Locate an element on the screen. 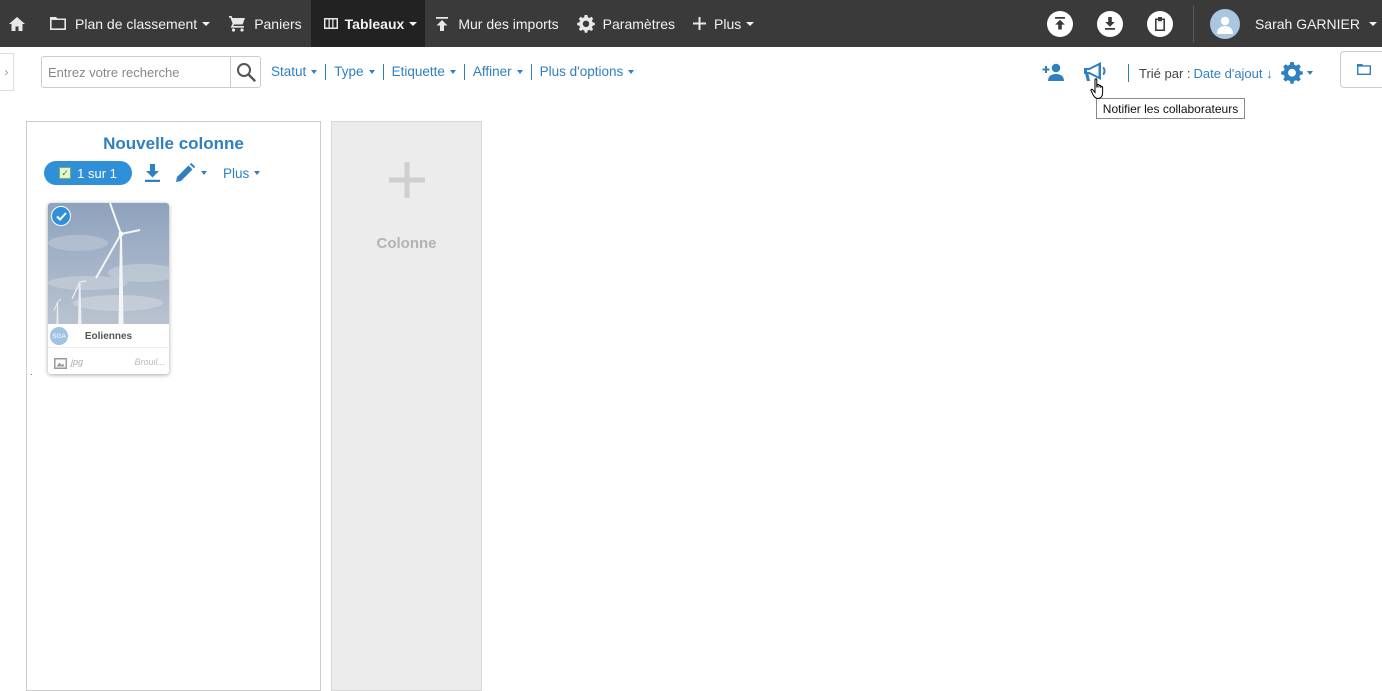 The height and width of the screenshot is (691, 1382). add-user-icon is located at coordinates (1053, 72).